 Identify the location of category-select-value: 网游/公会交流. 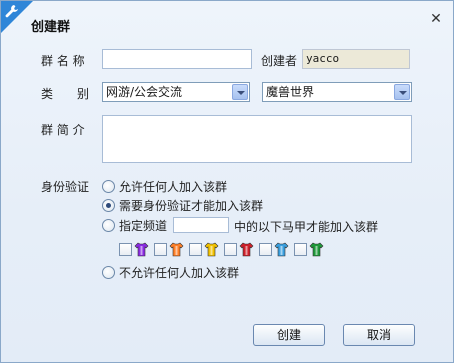
(144, 92).